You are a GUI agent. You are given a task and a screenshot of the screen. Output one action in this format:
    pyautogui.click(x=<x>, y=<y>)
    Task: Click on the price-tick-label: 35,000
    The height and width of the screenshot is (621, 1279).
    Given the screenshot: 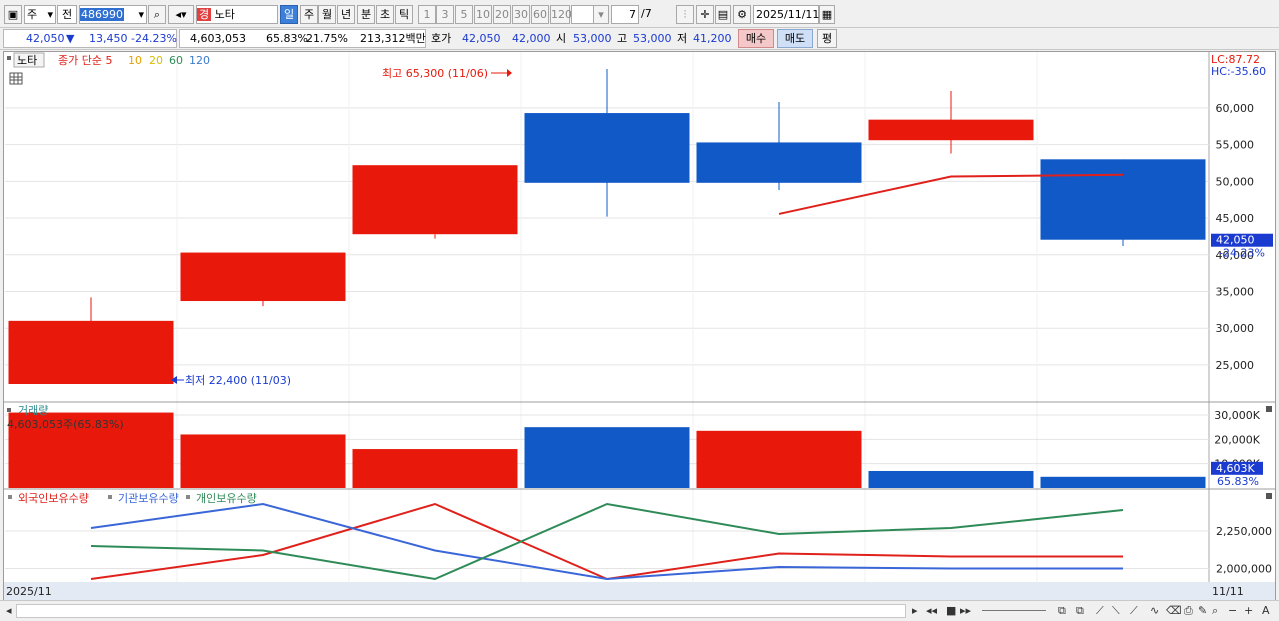 What is the action you would take?
    pyautogui.click(x=1235, y=291)
    